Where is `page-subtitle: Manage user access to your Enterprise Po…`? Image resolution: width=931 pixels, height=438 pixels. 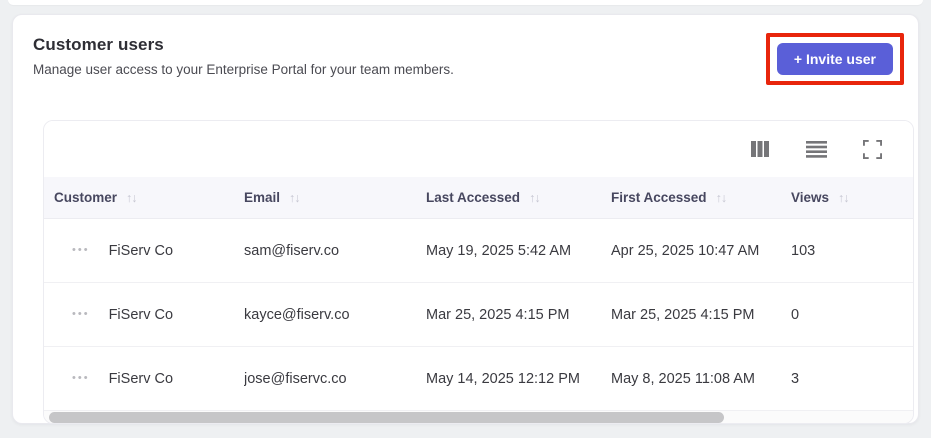
page-subtitle: Manage user access to your Enterprise Po… is located at coordinates (243, 69).